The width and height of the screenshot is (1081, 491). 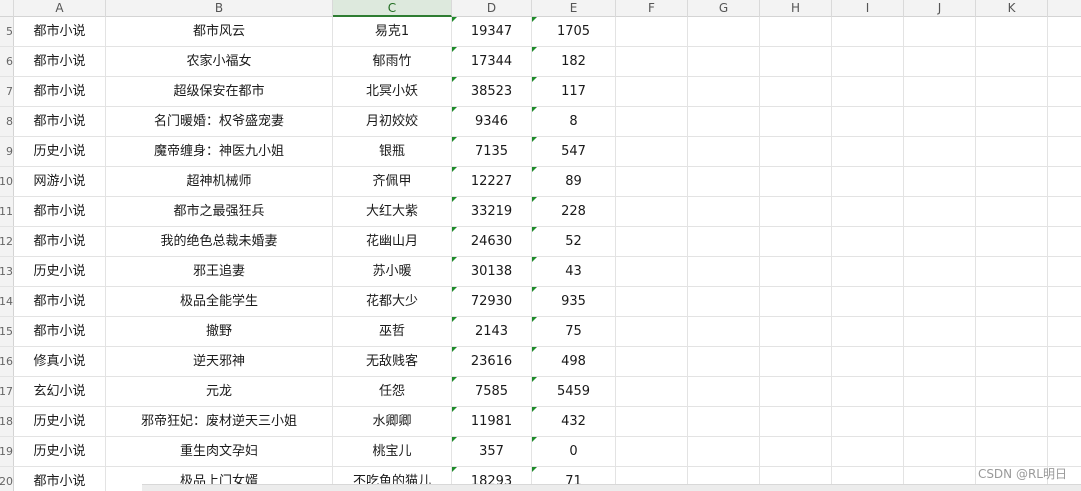 What do you see at coordinates (492, 8) in the screenshot?
I see `column-header-d: D` at bounding box center [492, 8].